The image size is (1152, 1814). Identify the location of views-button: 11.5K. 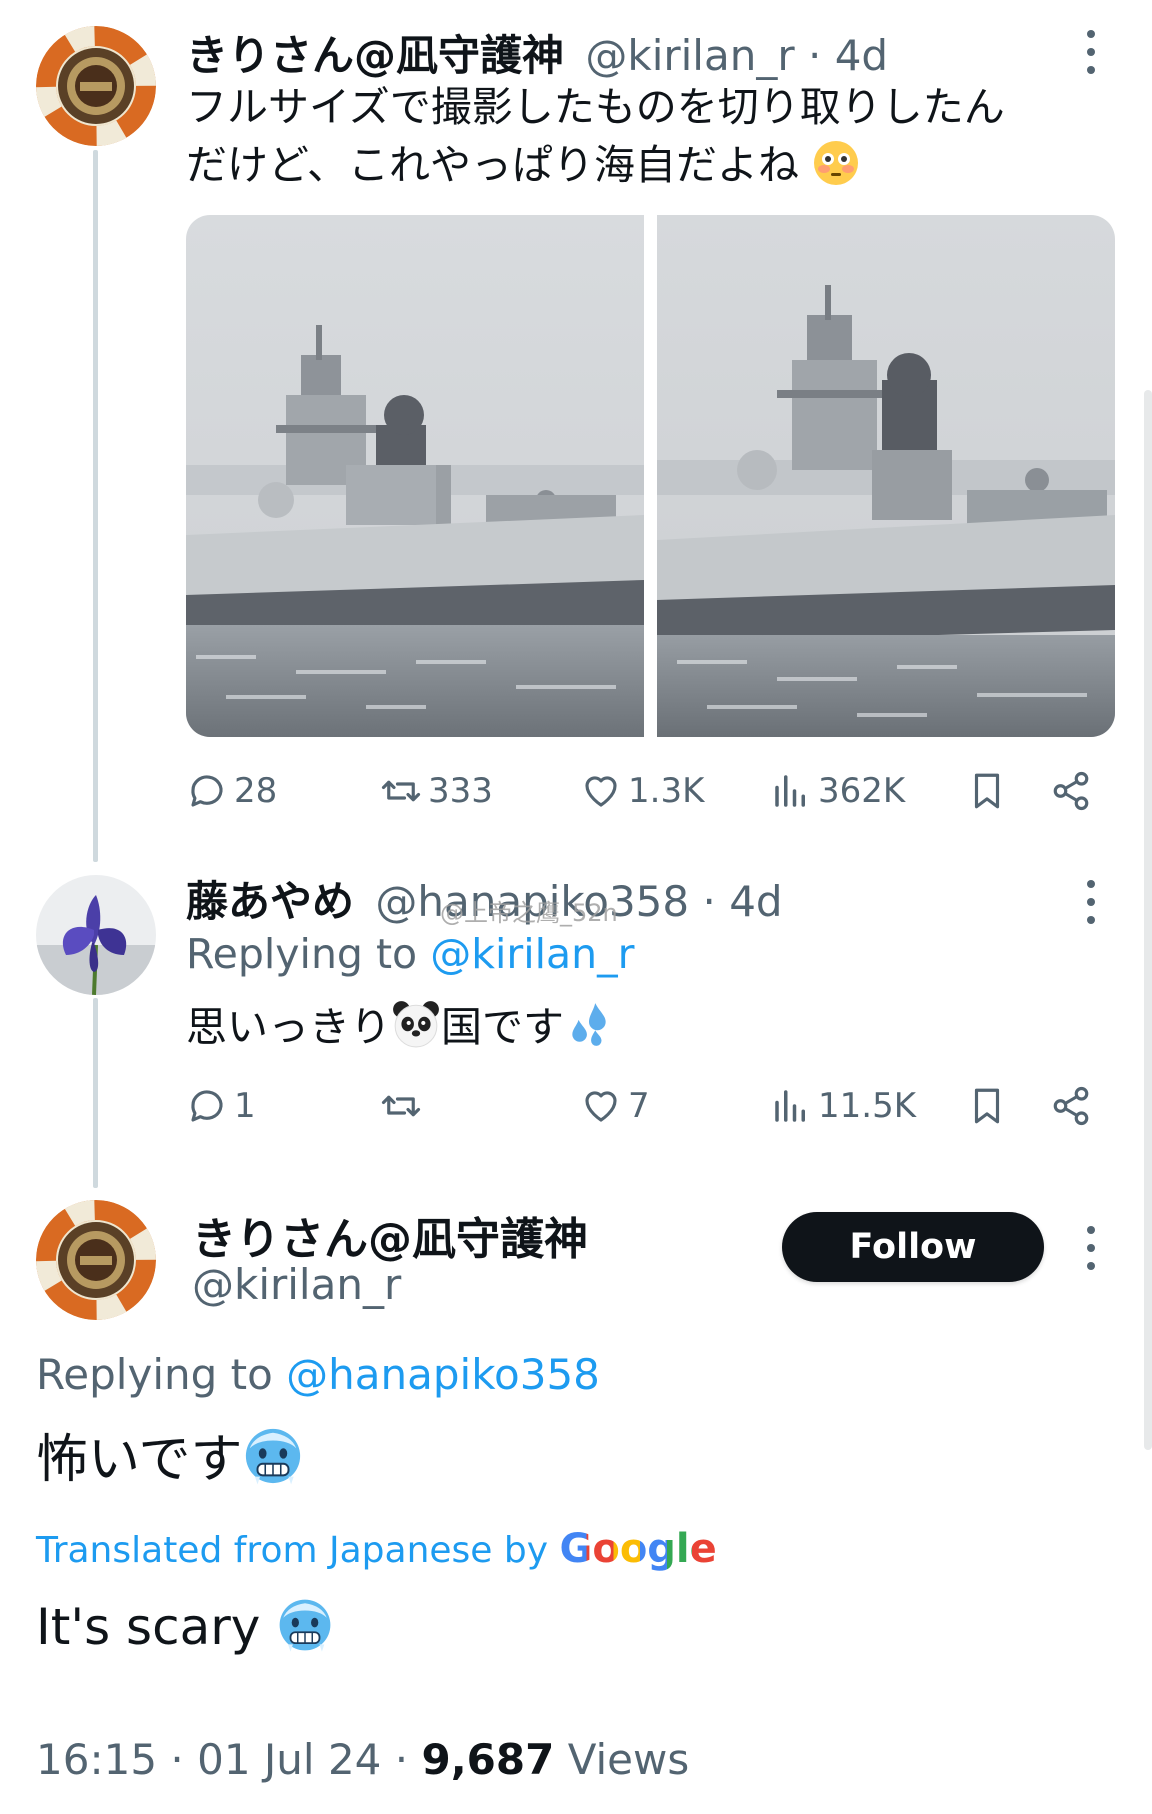
(843, 1106).